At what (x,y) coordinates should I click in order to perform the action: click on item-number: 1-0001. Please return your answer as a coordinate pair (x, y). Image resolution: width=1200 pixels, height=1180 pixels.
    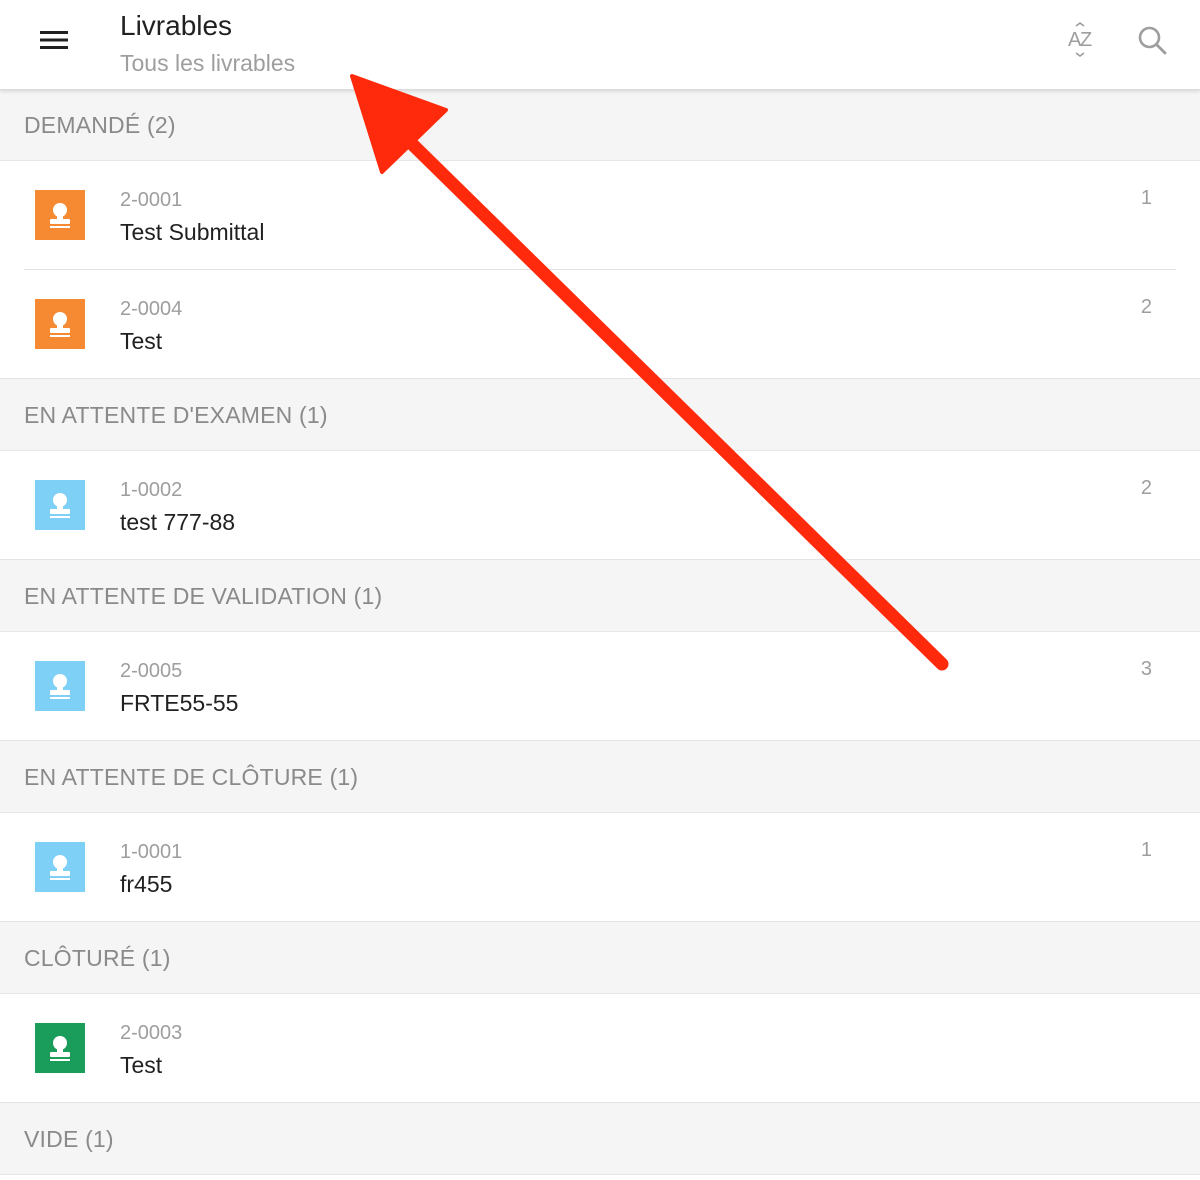
    Looking at the image, I should click on (151, 852).